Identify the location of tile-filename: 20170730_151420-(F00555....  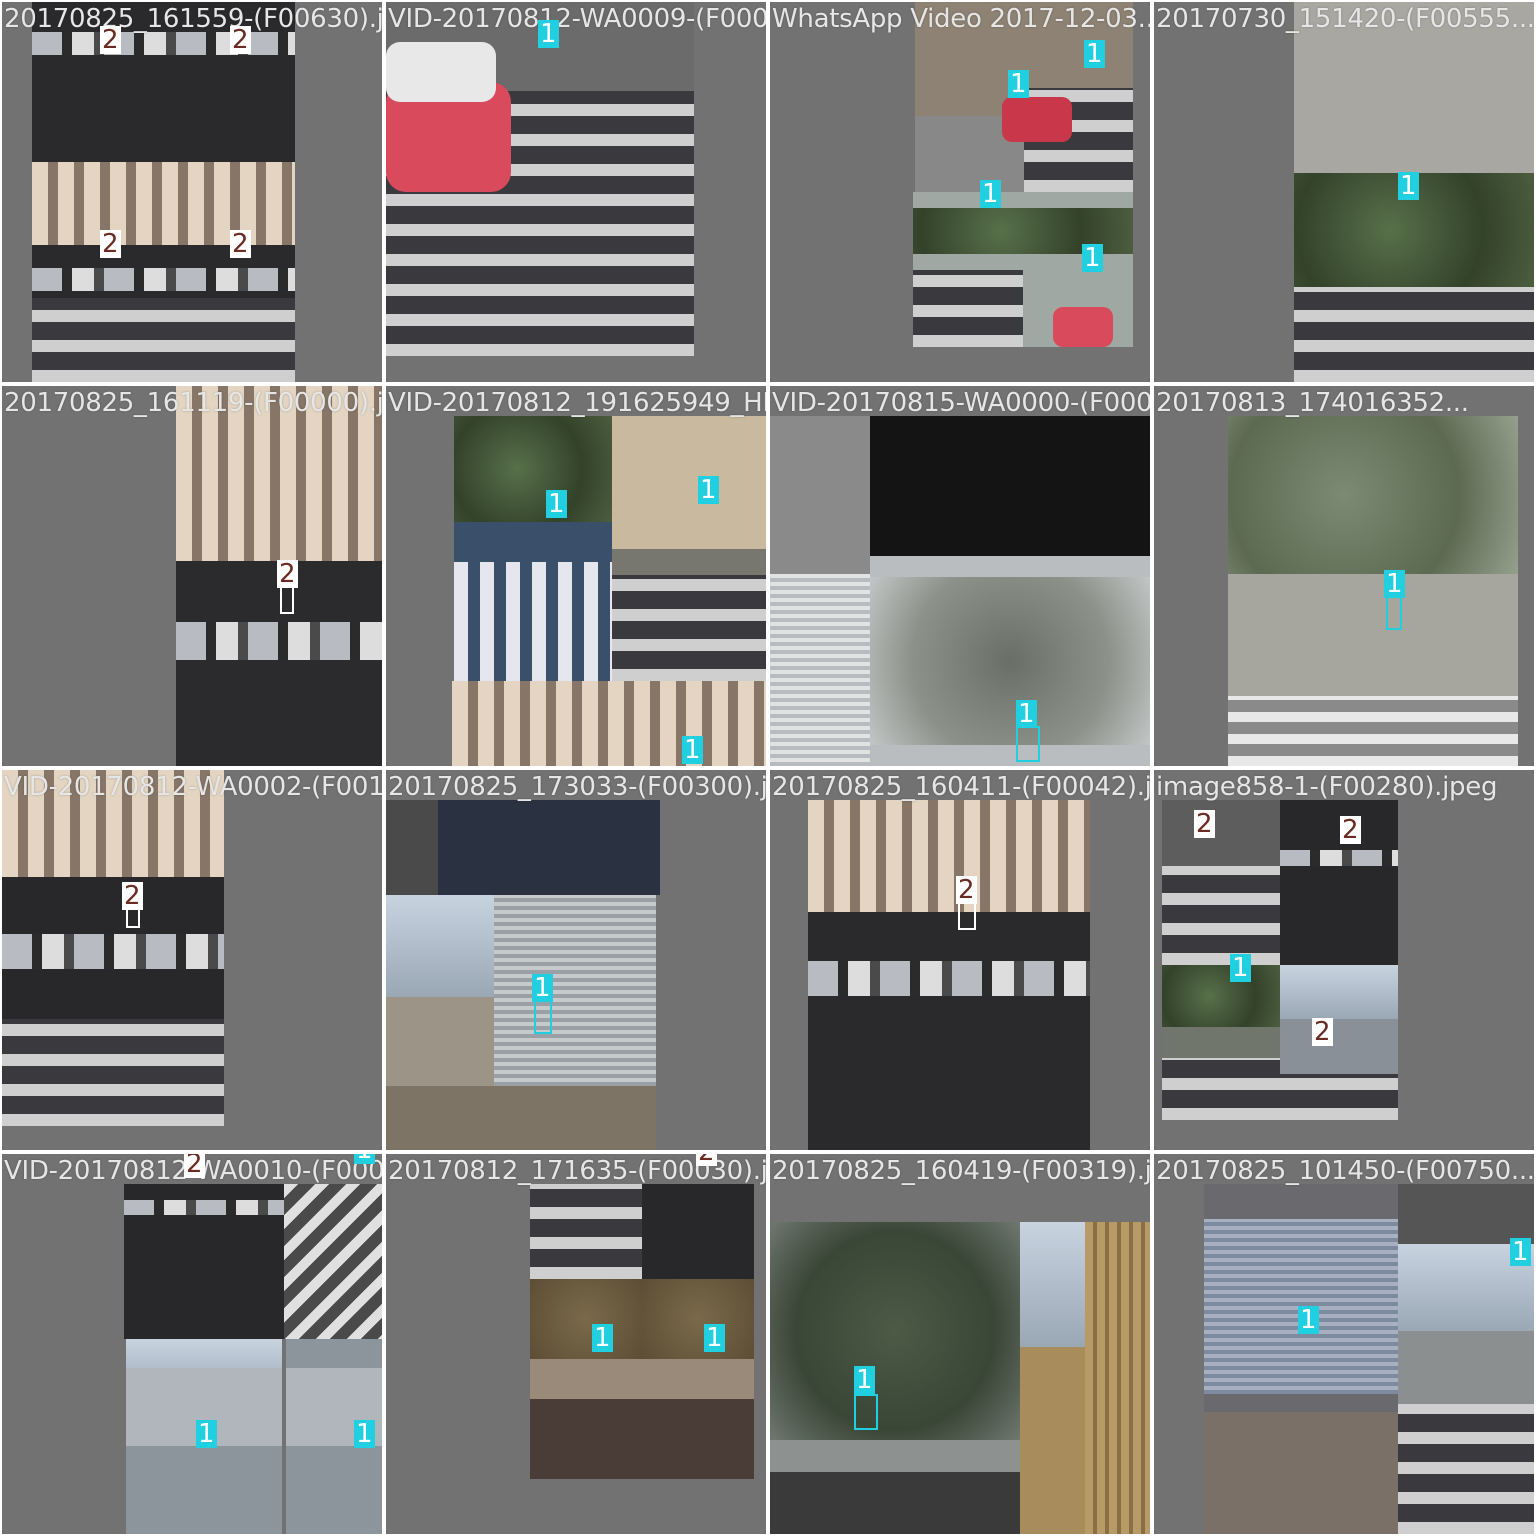
(1345, 19).